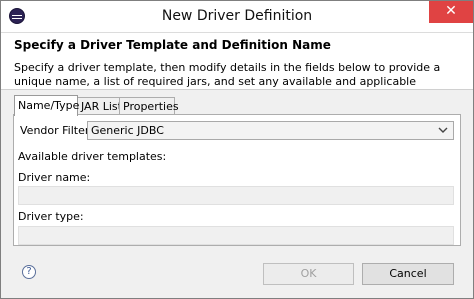 This screenshot has width=474, height=299. What do you see at coordinates (236, 195) in the screenshot?
I see `driver-name-field` at bounding box center [236, 195].